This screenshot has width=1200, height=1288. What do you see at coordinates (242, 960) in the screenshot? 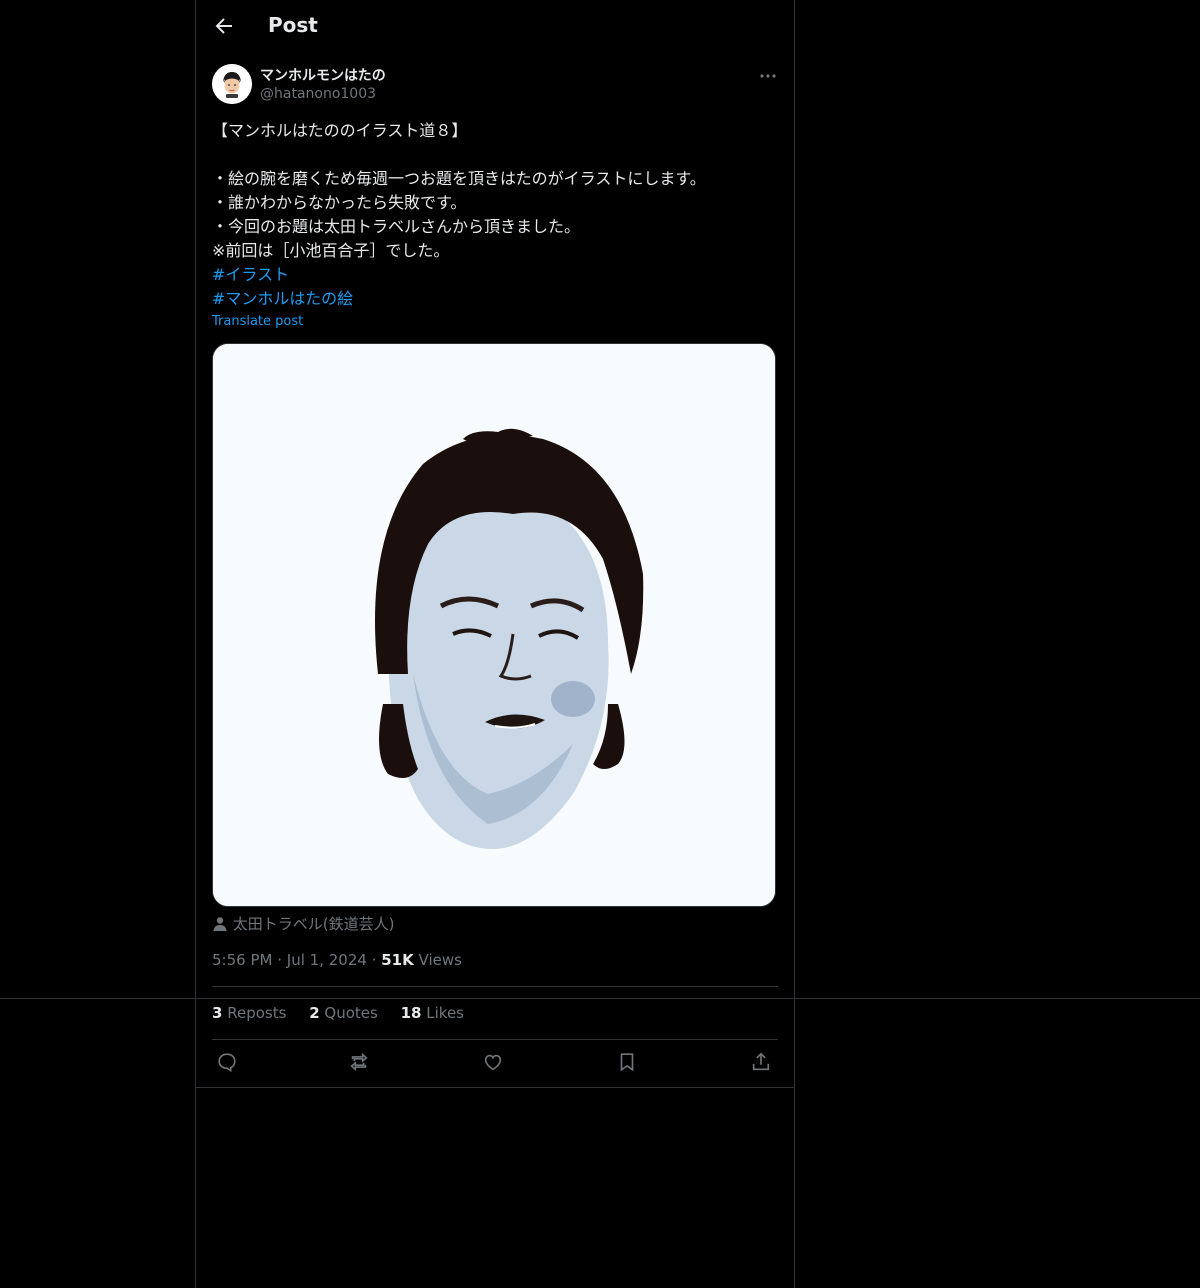
I see `post-time: 5:56 PM` at bounding box center [242, 960].